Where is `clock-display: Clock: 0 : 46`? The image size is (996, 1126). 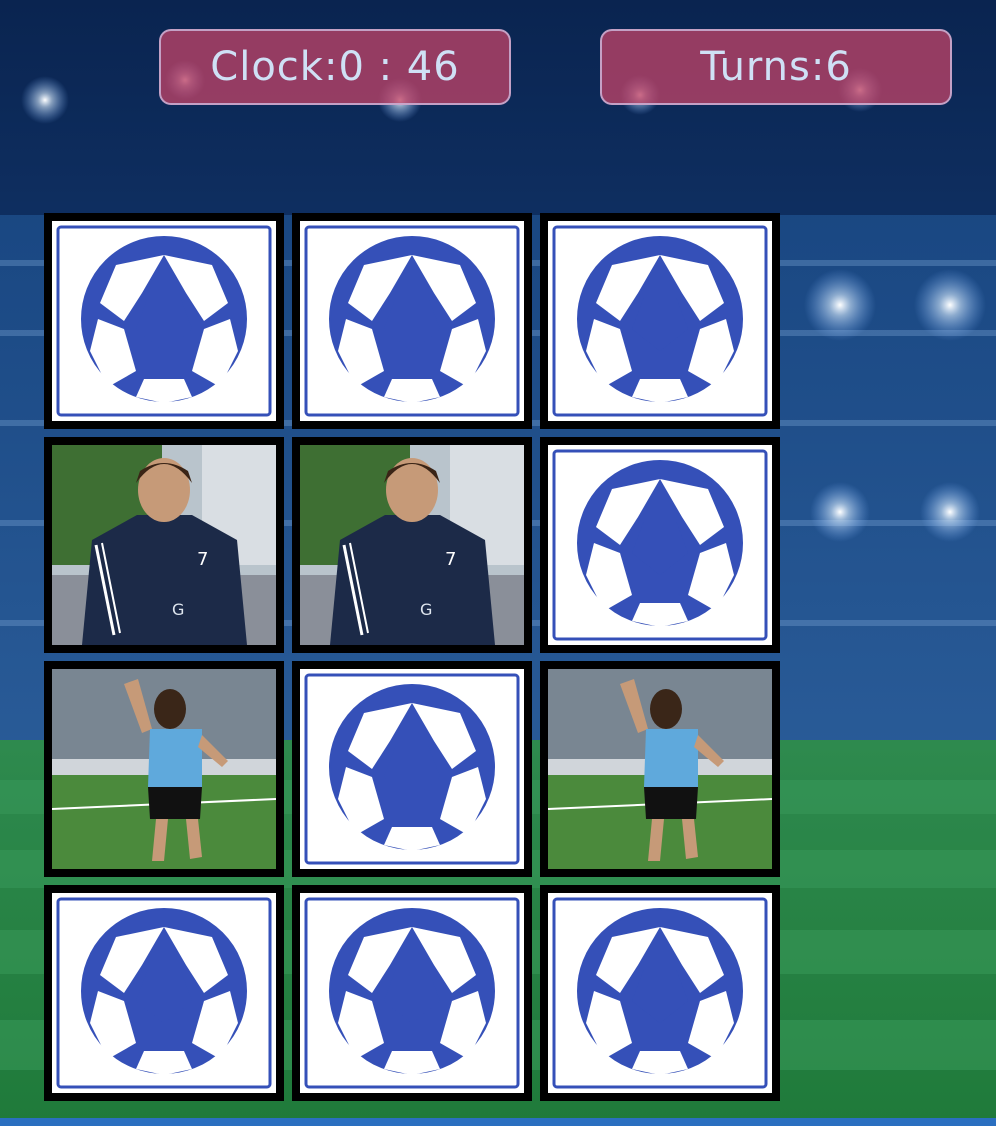
clock-display: Clock: 0 : 46 is located at coordinates (335, 67).